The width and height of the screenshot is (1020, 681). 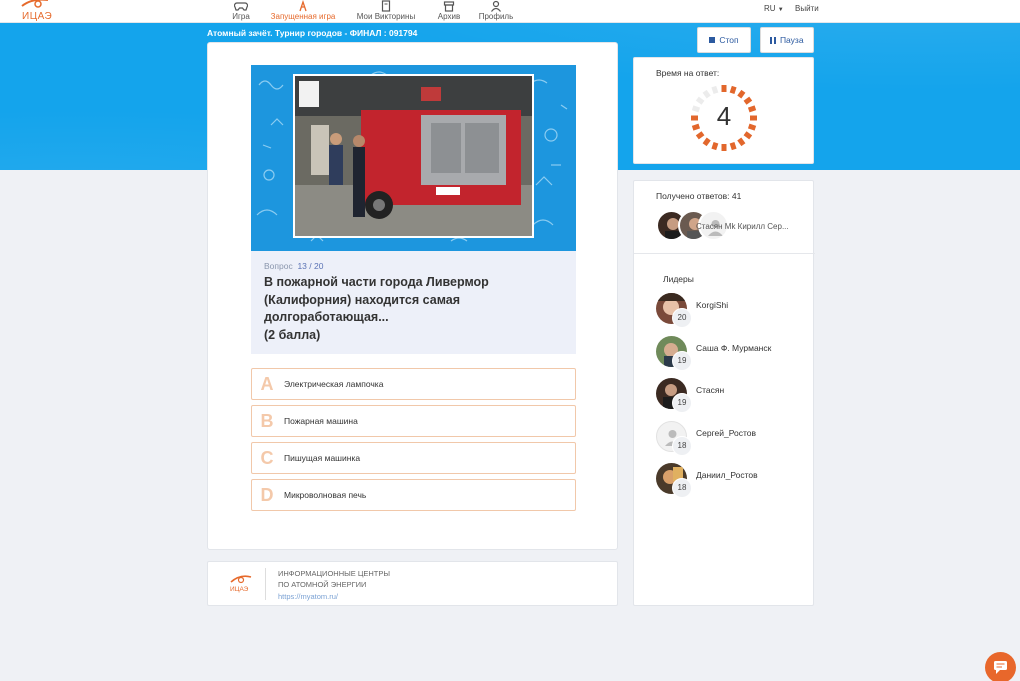 I want to click on nav-label: Мои Викторины, so click(x=386, y=16).